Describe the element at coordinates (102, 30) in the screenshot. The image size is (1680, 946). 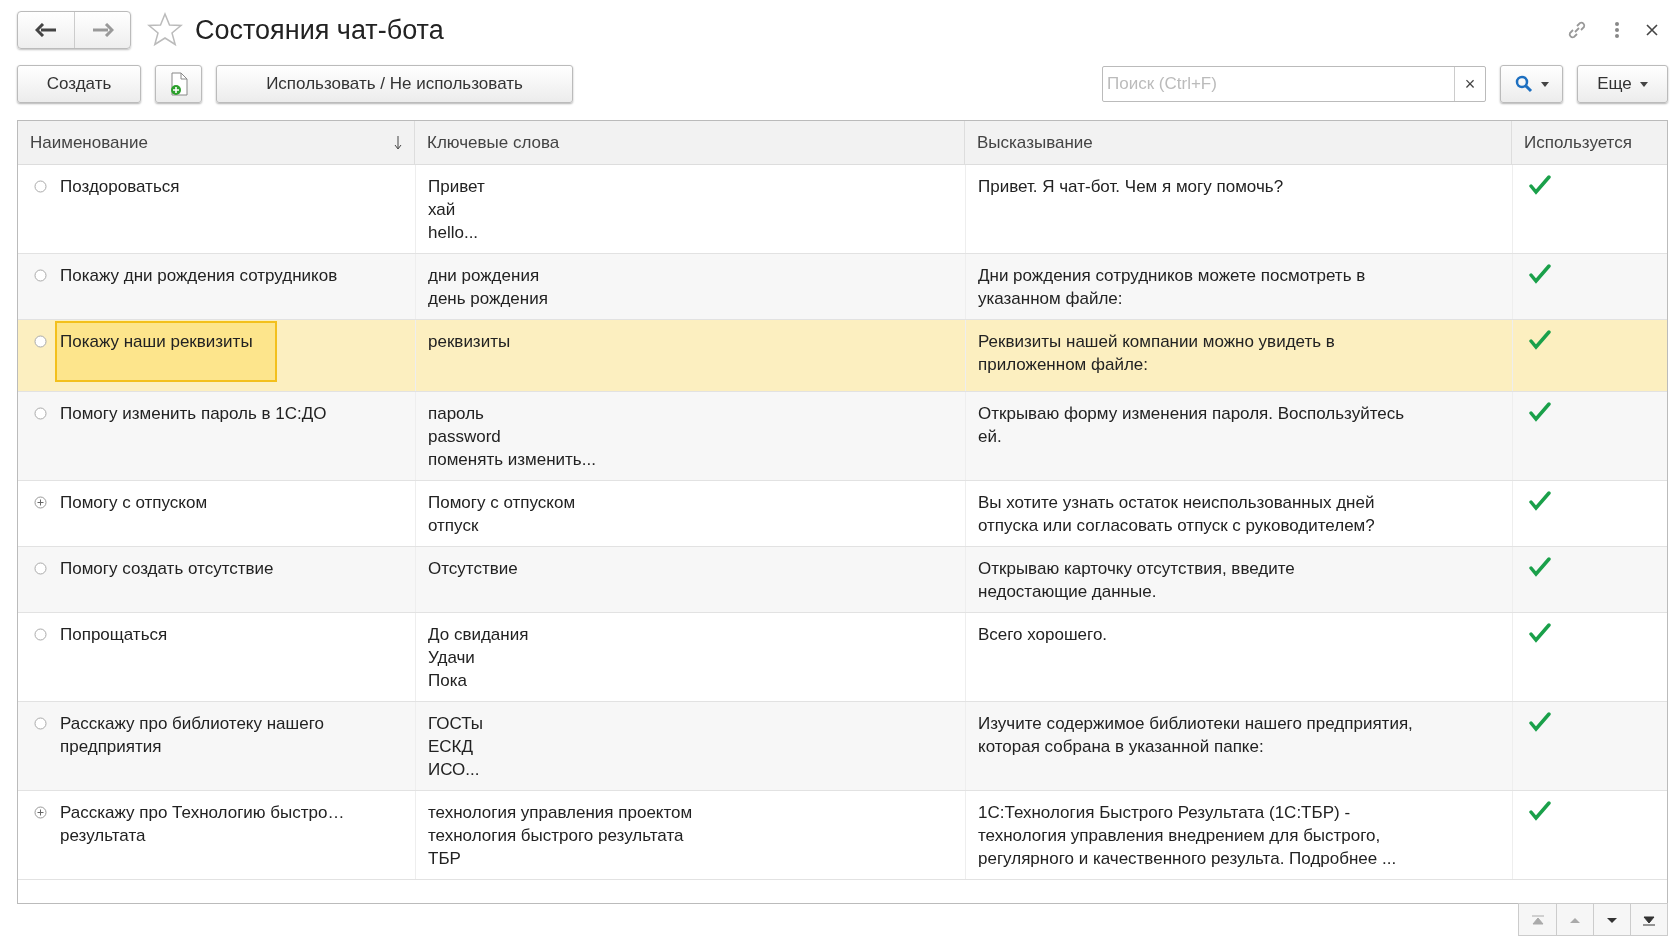
I see `forward-arrow-icon` at that location.